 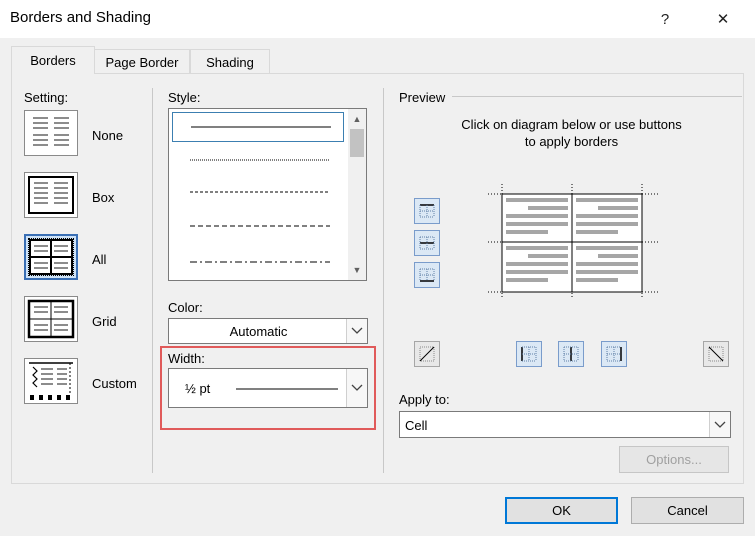 What do you see at coordinates (357, 194) in the screenshot?
I see `style-scrollbar: ▲ ▼` at bounding box center [357, 194].